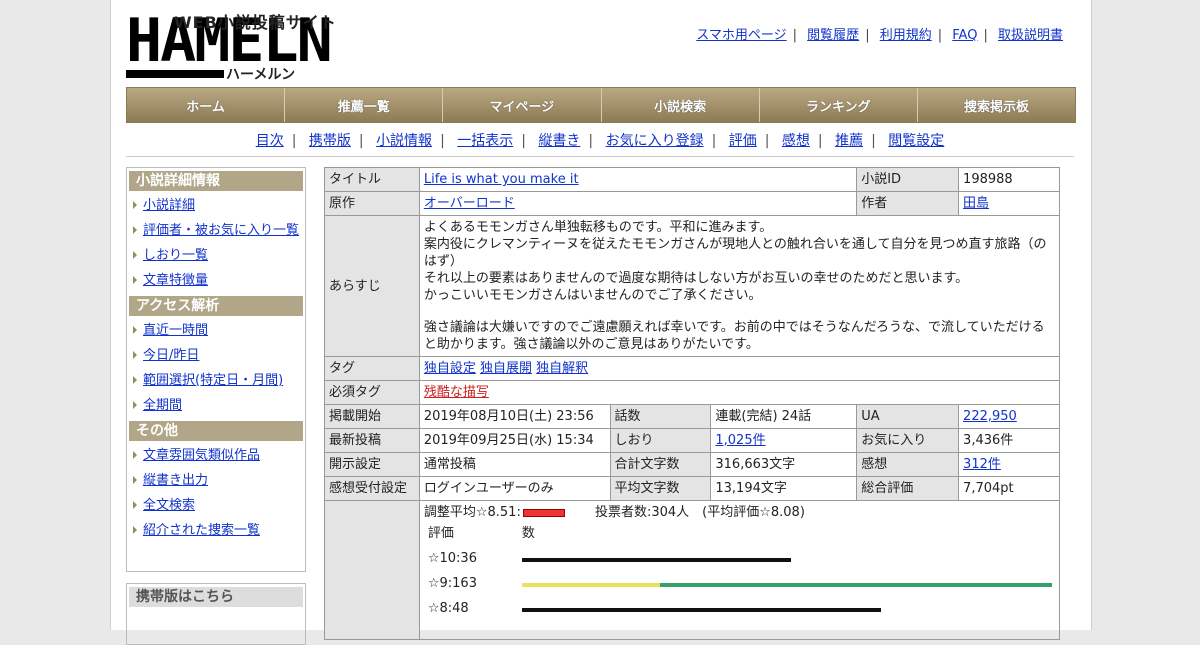 This screenshot has height=645, width=1200. Describe the element at coordinates (216, 355) in the screenshot. I see `sidebar-item: 今日/昨日` at that location.